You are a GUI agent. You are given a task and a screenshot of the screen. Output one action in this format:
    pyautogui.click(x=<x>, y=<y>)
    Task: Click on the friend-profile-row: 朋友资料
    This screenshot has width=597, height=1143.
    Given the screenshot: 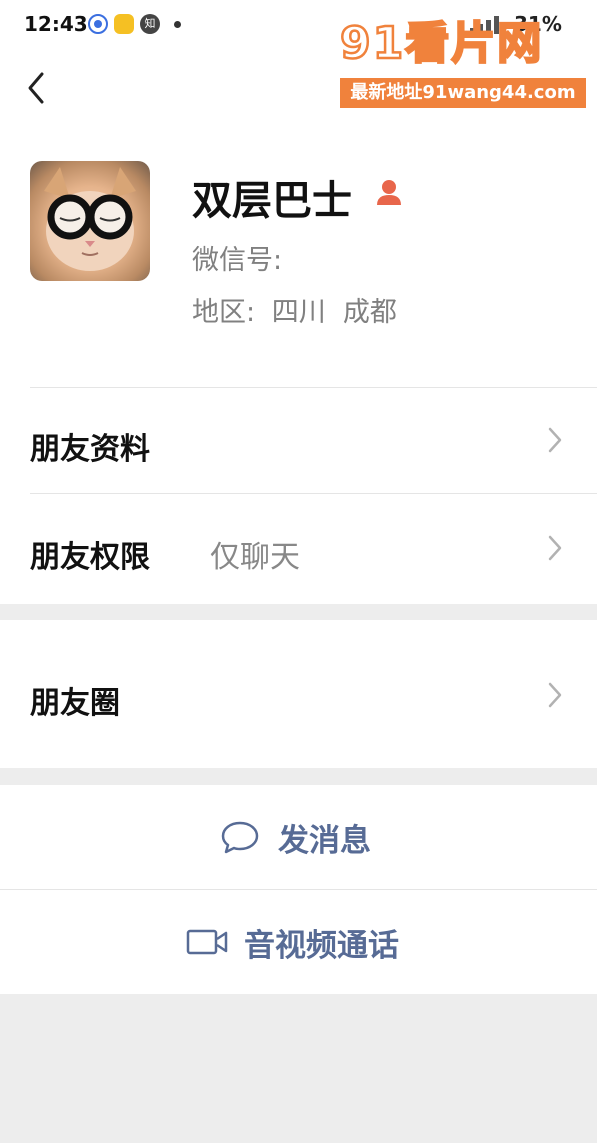 What is the action you would take?
    pyautogui.click(x=298, y=440)
    